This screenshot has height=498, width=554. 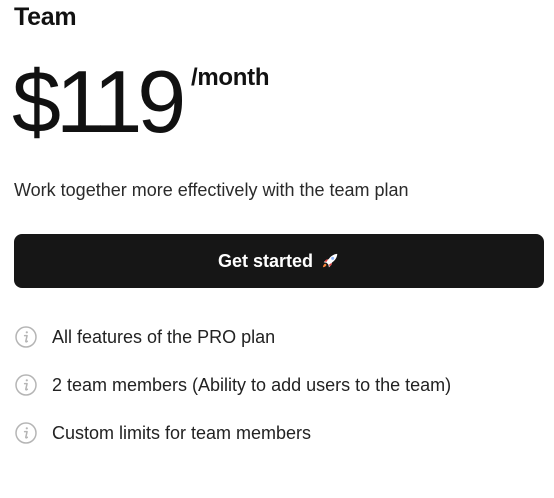 I want to click on feature-text: All features of the PRO plan, so click(x=164, y=337).